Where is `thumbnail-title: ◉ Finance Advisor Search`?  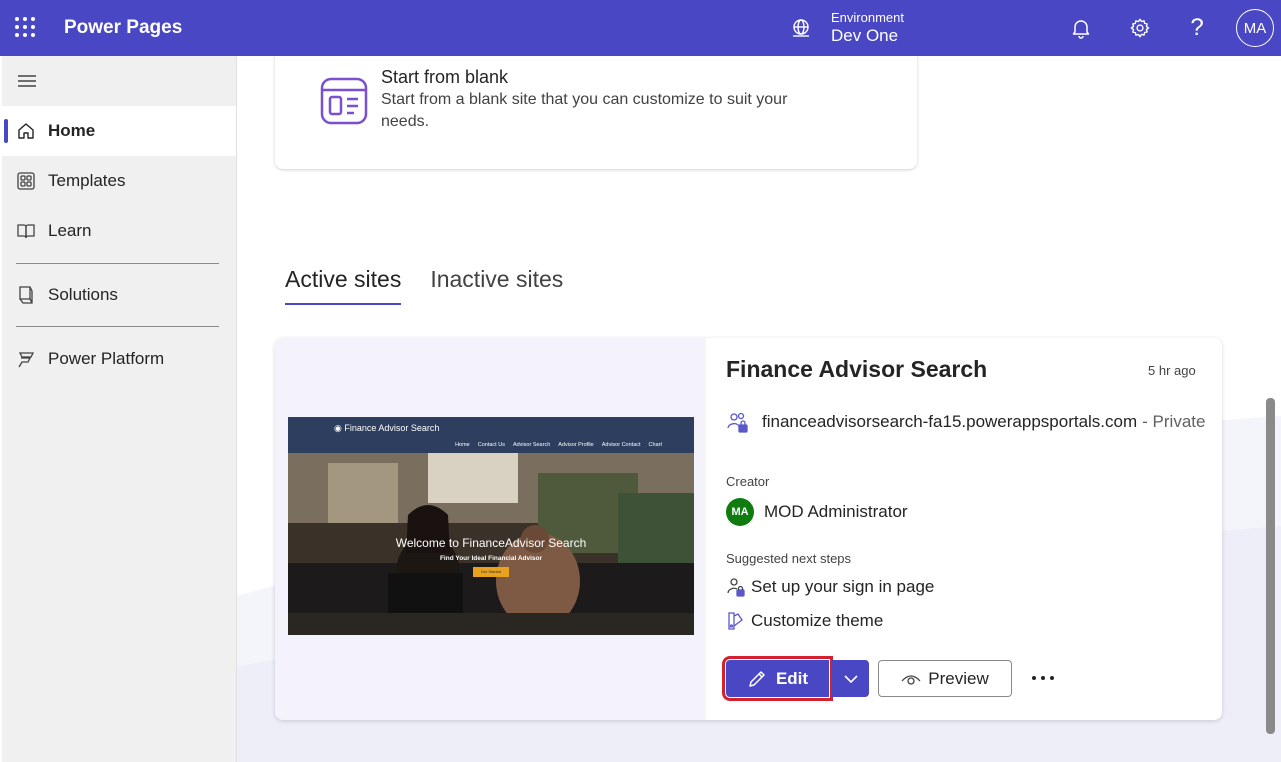
thumbnail-title: ◉ Finance Advisor Search is located at coordinates (387, 428).